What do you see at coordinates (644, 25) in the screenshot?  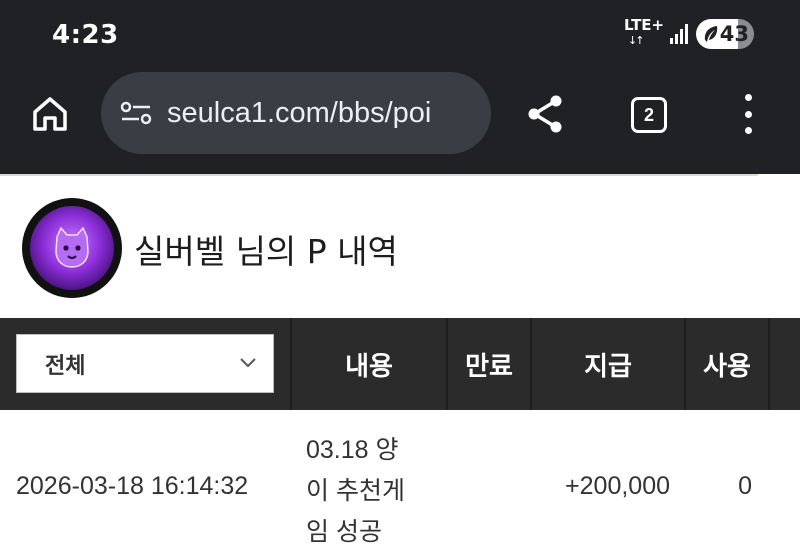 I see `network-type: LTE+` at bounding box center [644, 25].